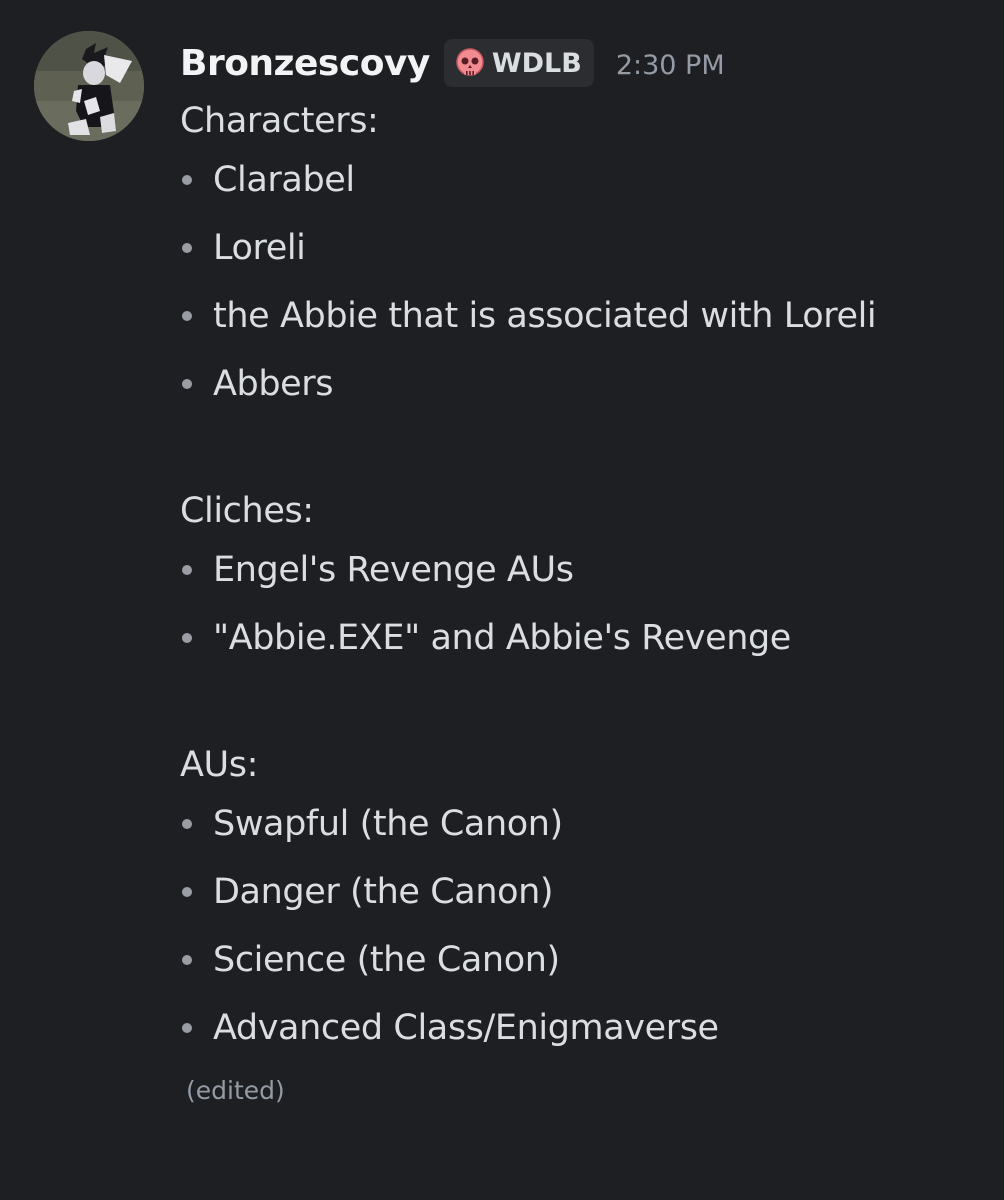 The height and width of the screenshot is (1200, 1004). Describe the element at coordinates (590, 824) in the screenshot. I see `list-item: Swapful (the Canon)` at that location.